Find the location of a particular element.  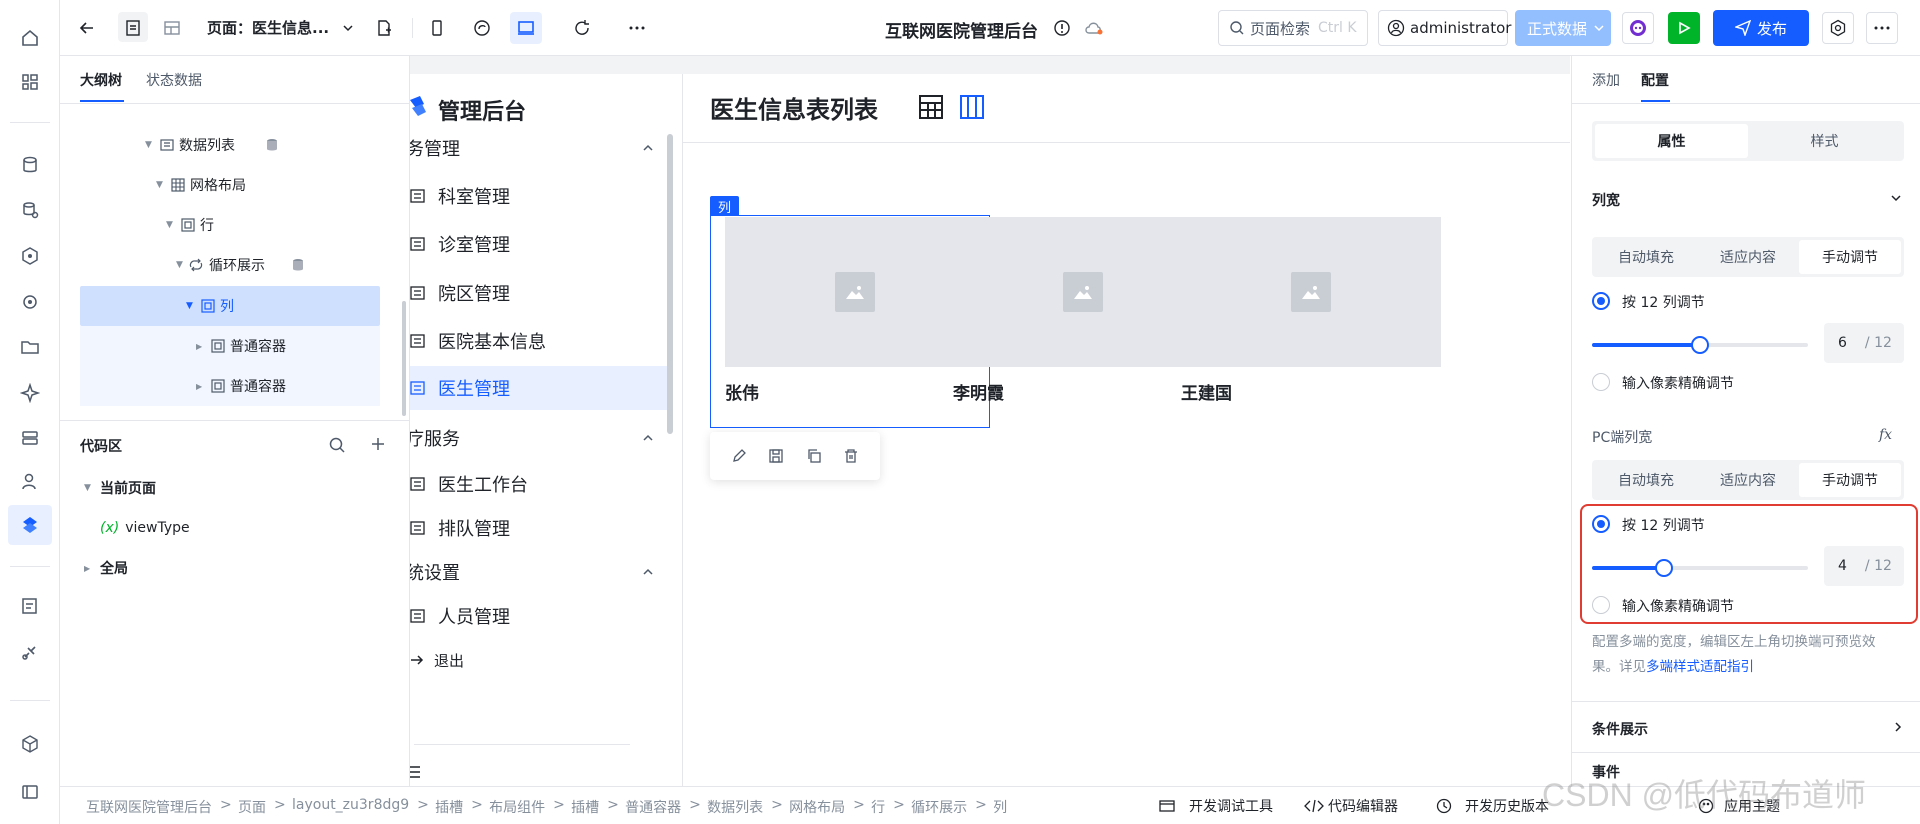

preview-button is located at coordinates (1684, 28).